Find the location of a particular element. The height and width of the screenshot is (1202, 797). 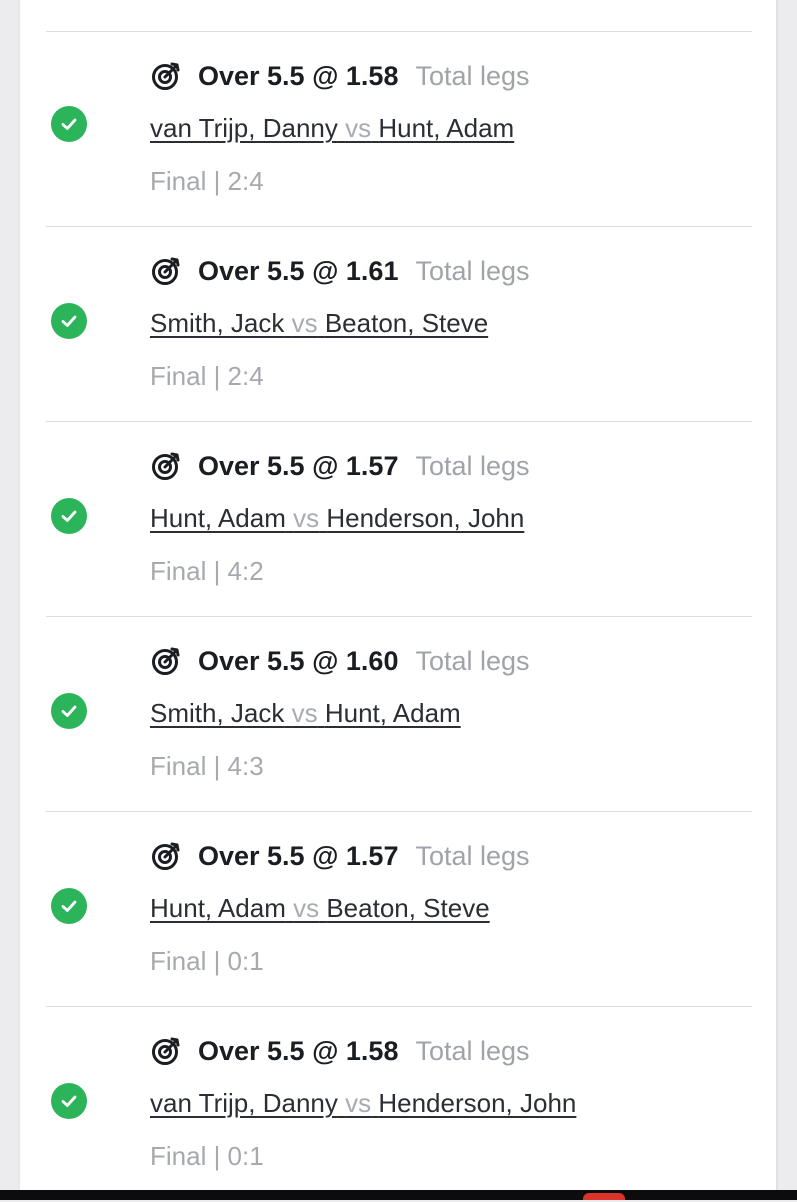

match-status: Final | 4:3 is located at coordinates (207, 766).